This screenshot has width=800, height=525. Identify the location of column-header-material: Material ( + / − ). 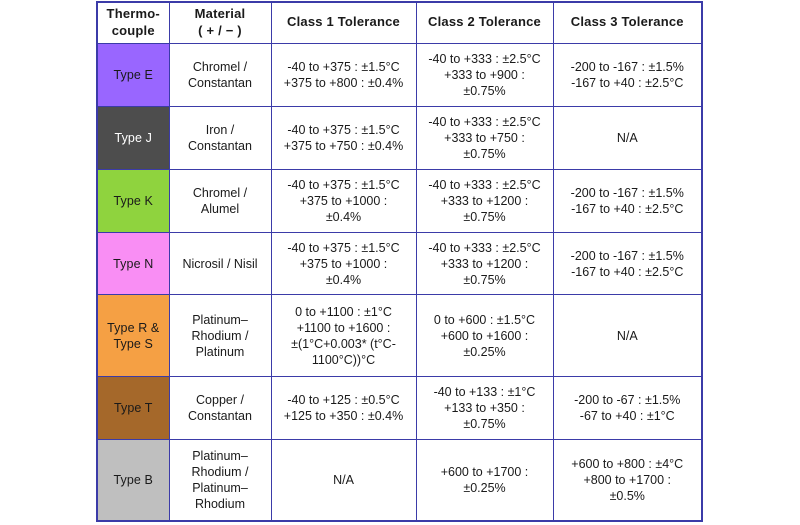
(220, 22).